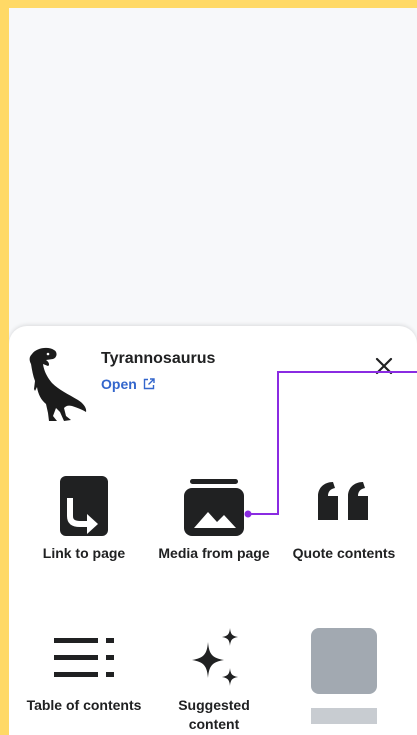 Image resolution: width=417 pixels, height=735 pixels. I want to click on link-to-page-icon, so click(84, 506).